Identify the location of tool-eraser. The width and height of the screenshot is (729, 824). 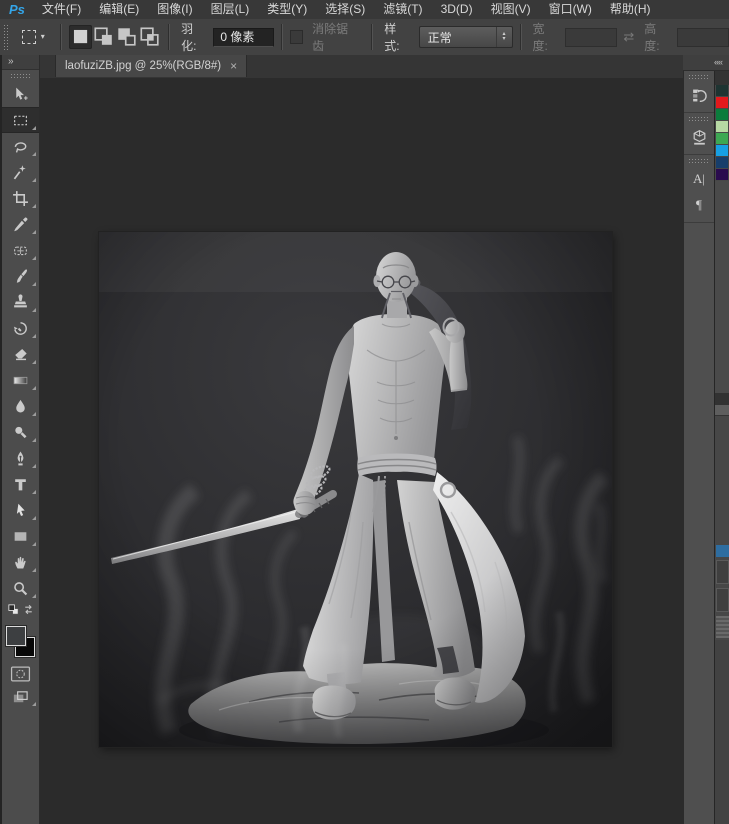
(20, 354).